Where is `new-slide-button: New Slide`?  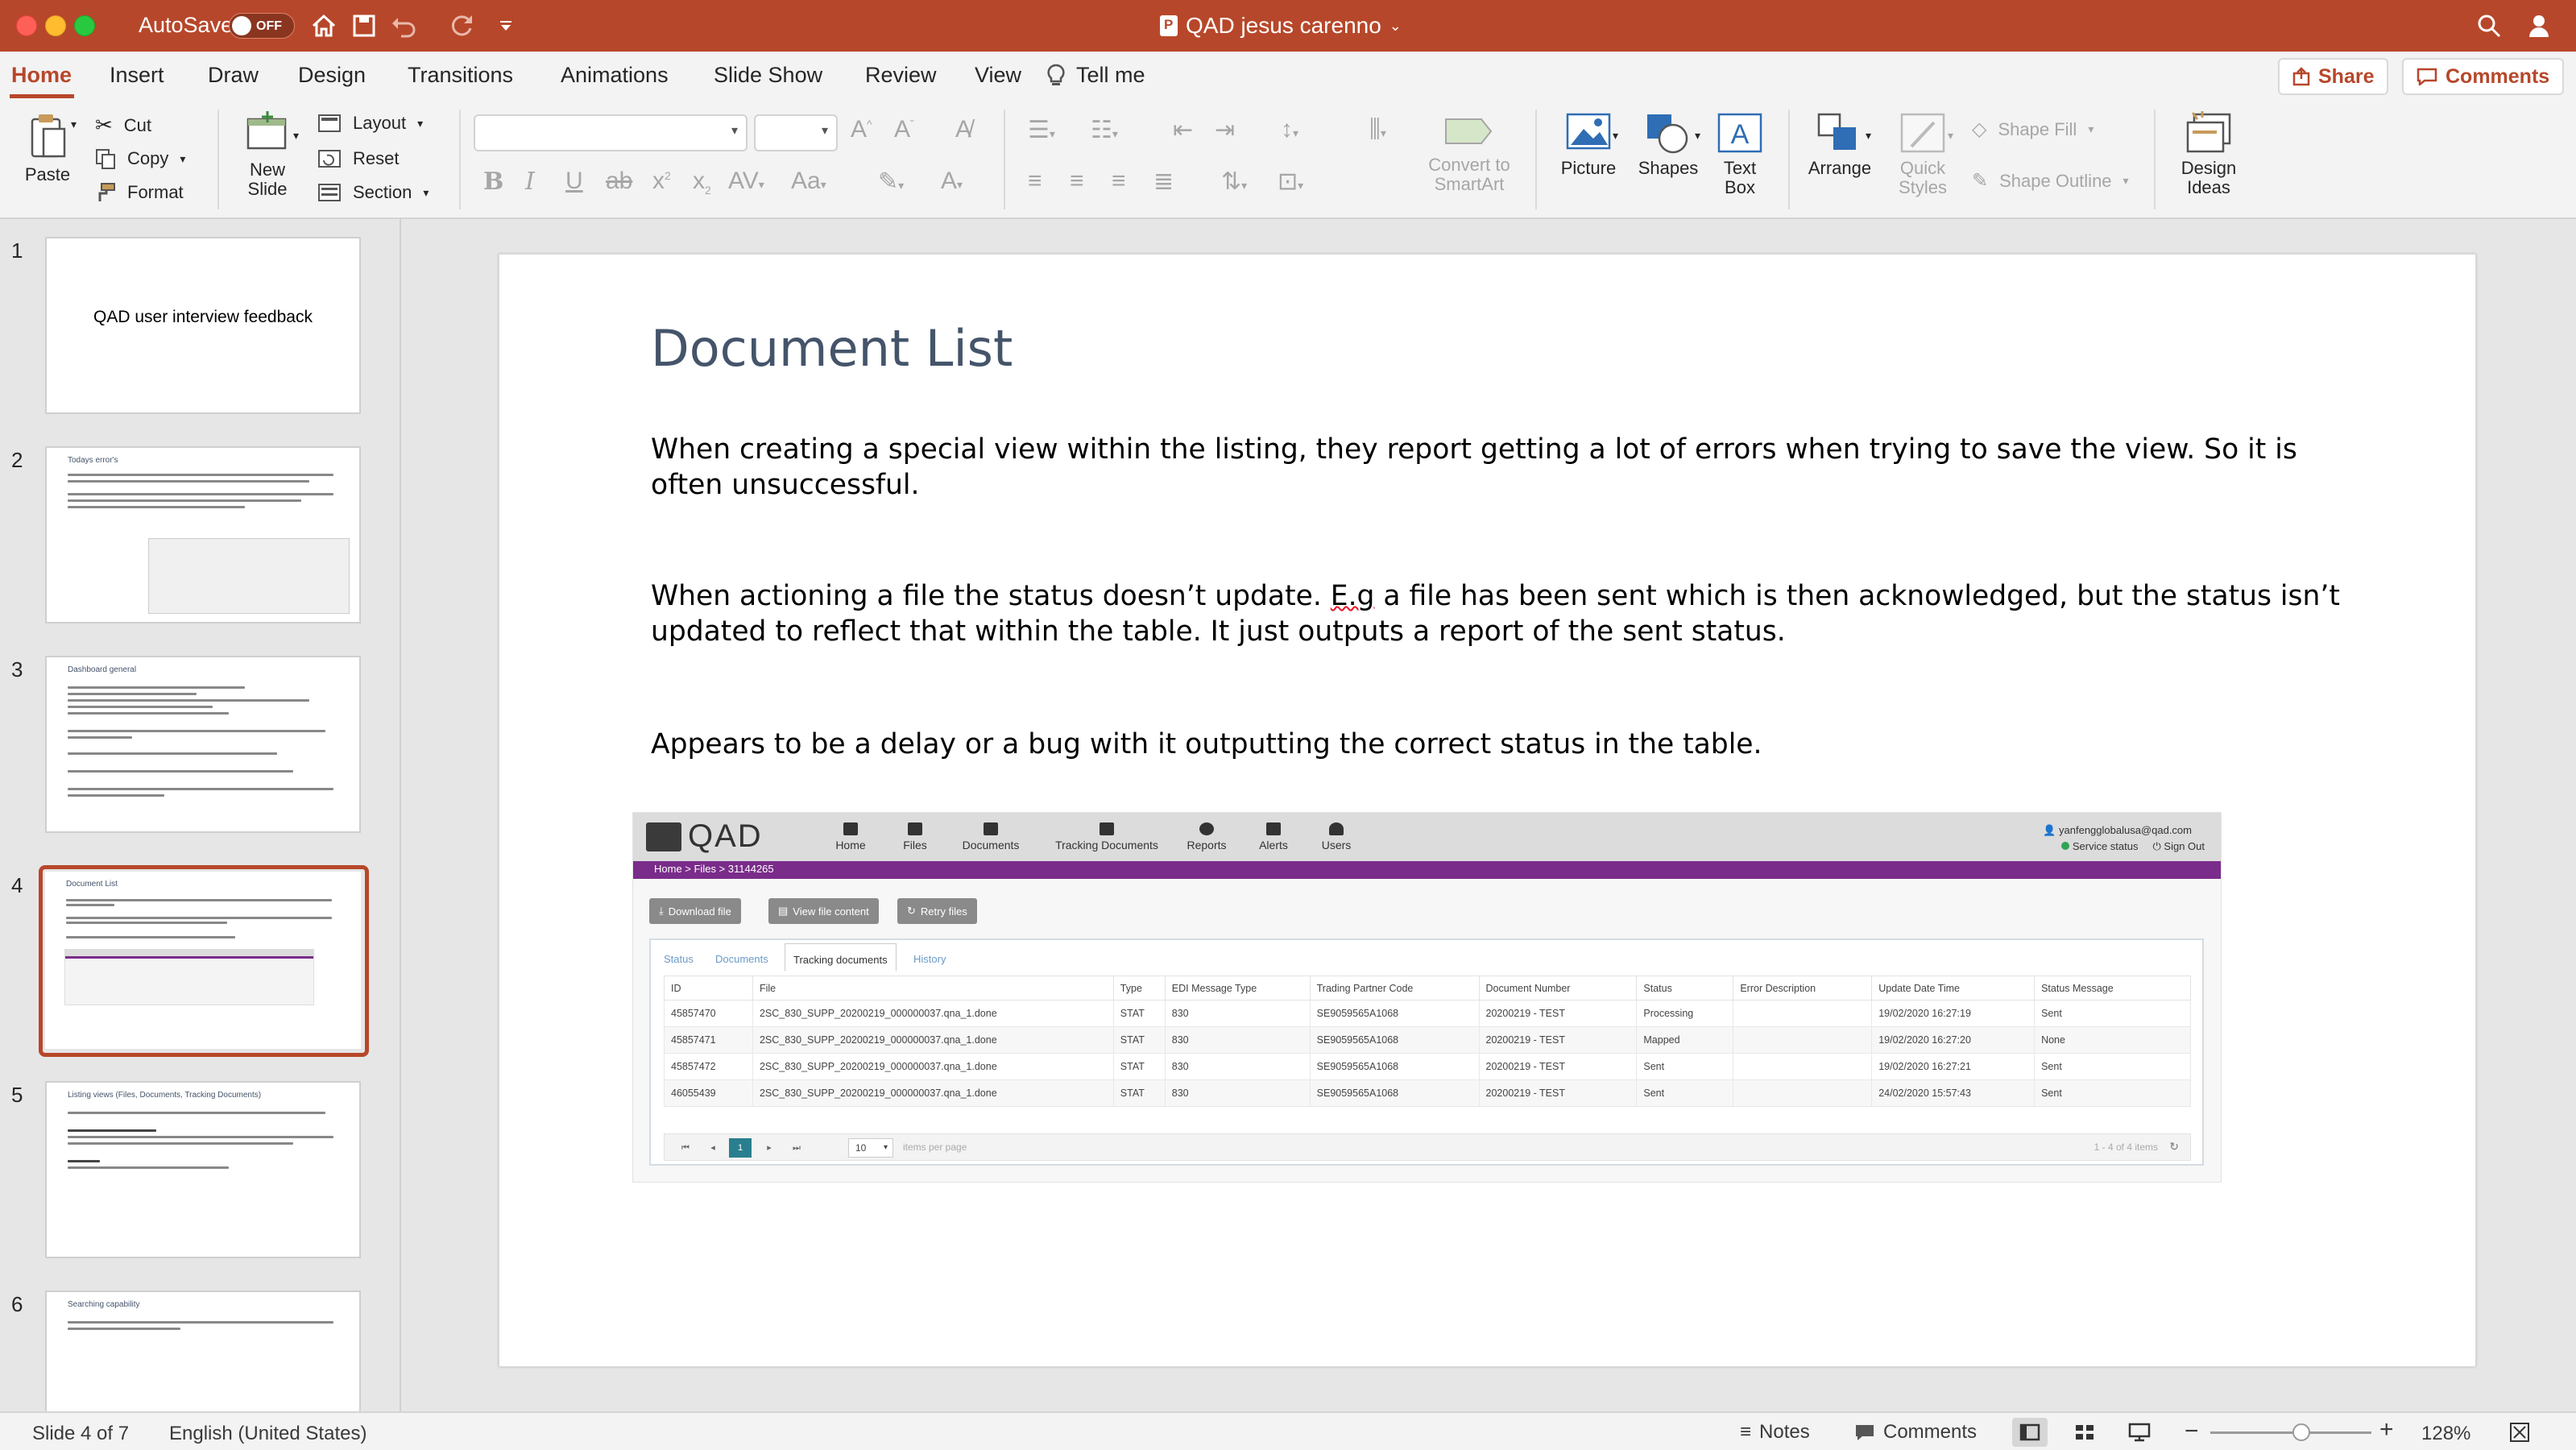 new-slide-button: New Slide is located at coordinates (267, 155).